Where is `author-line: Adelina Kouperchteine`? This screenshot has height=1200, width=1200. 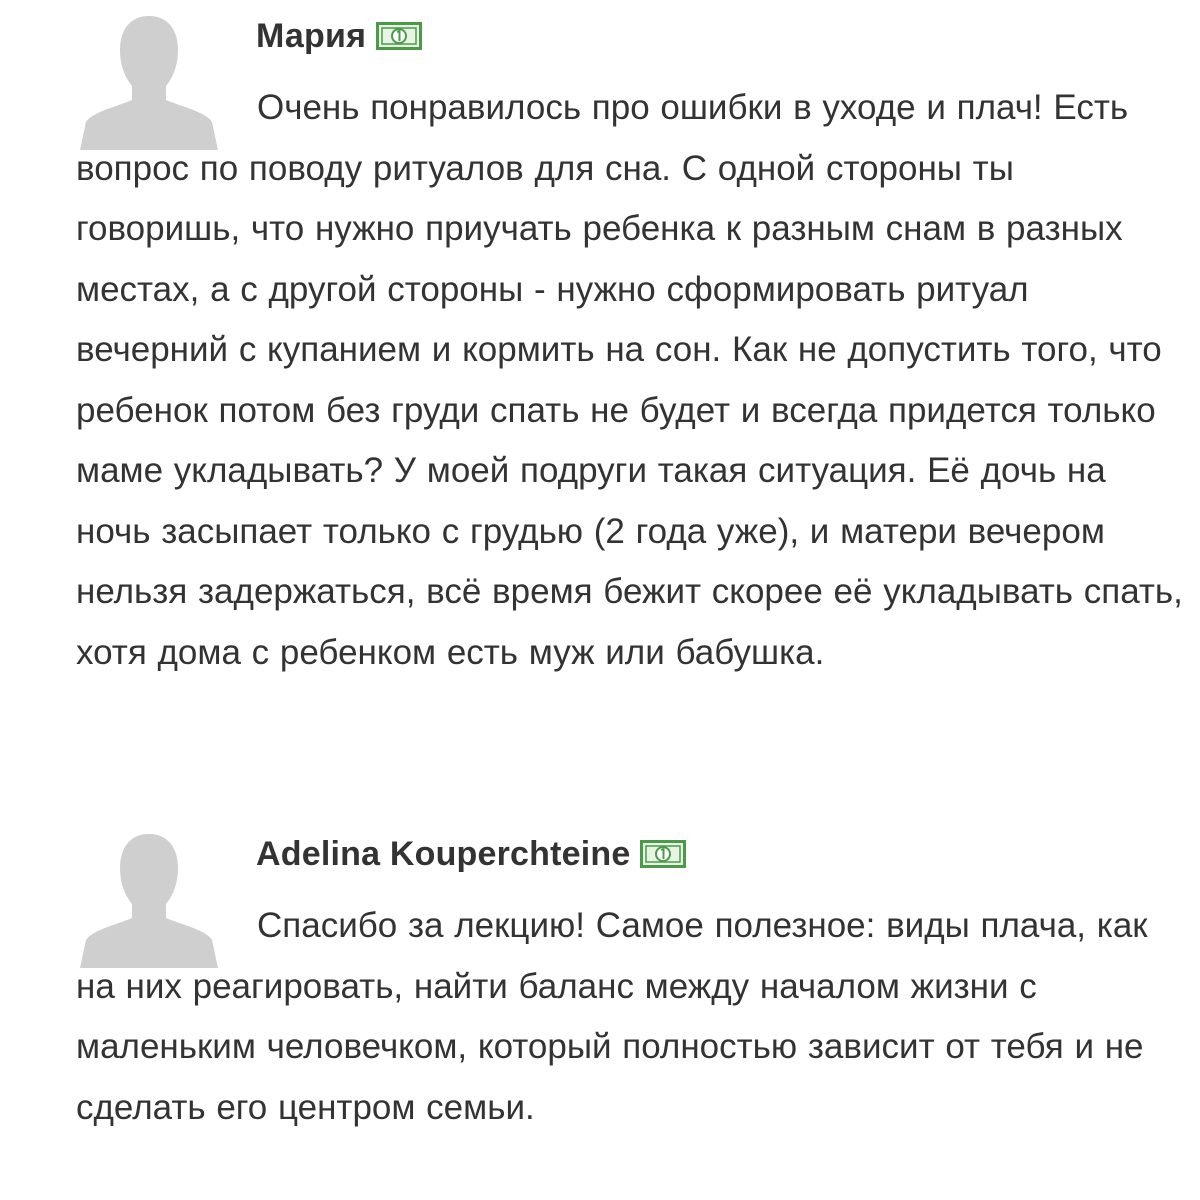 author-line: Adelina Kouperchteine is located at coordinates (471, 854).